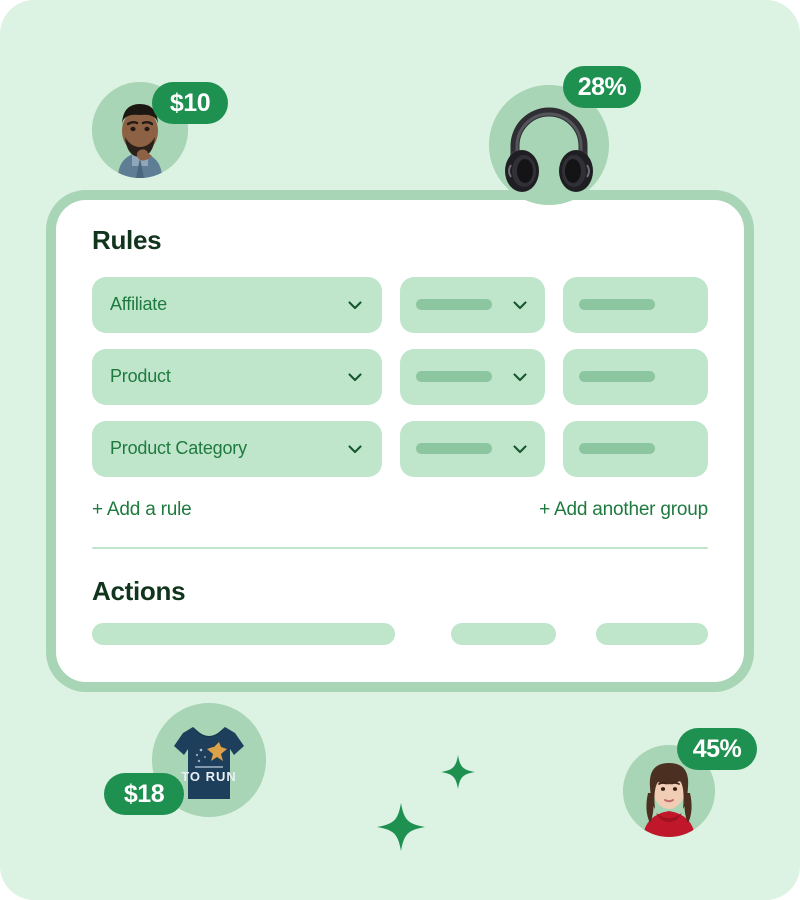 The width and height of the screenshot is (800, 900). Describe the element at coordinates (139, 590) in the screenshot. I see `page-title-actions: Actions` at that location.